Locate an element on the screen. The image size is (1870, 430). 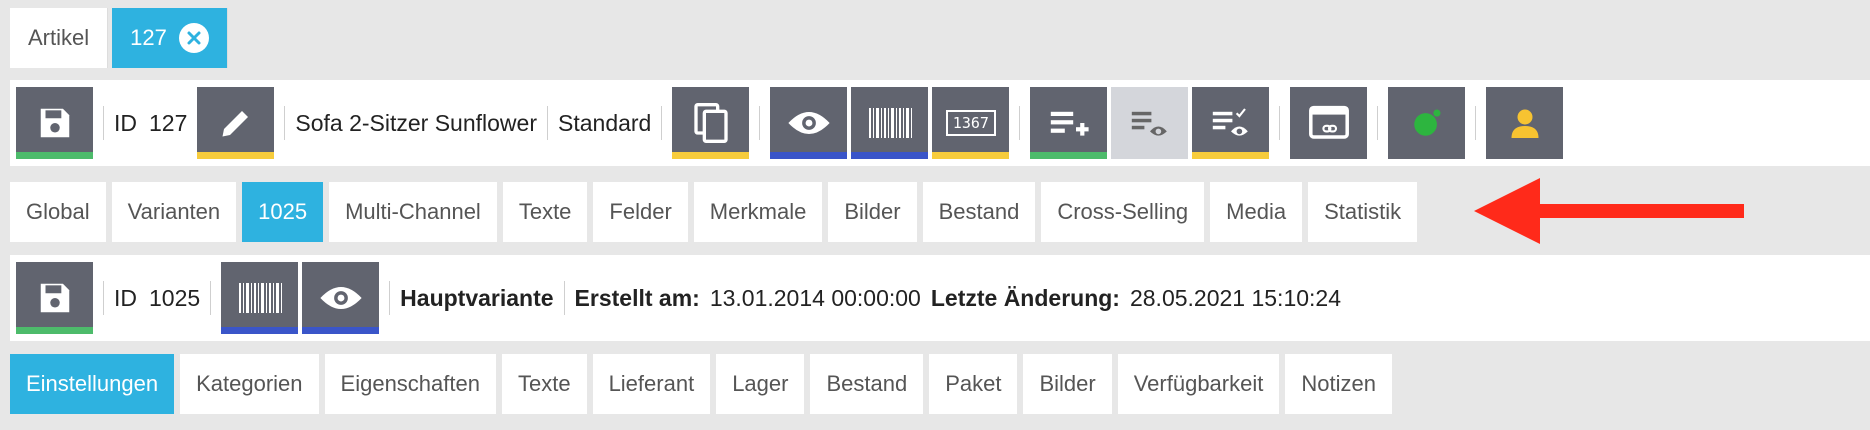
tab-label: 1025 is located at coordinates (283, 211).